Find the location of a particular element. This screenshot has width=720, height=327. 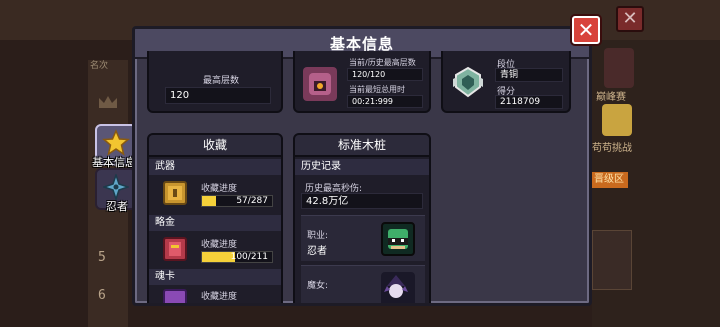

tier-panel is located at coordinates (612, 260).